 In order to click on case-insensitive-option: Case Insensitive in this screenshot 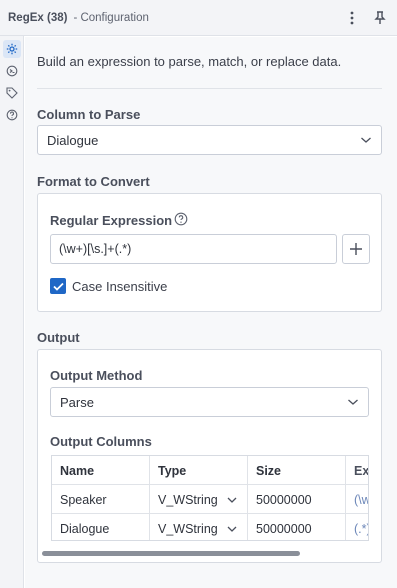, I will do `click(108, 286)`.